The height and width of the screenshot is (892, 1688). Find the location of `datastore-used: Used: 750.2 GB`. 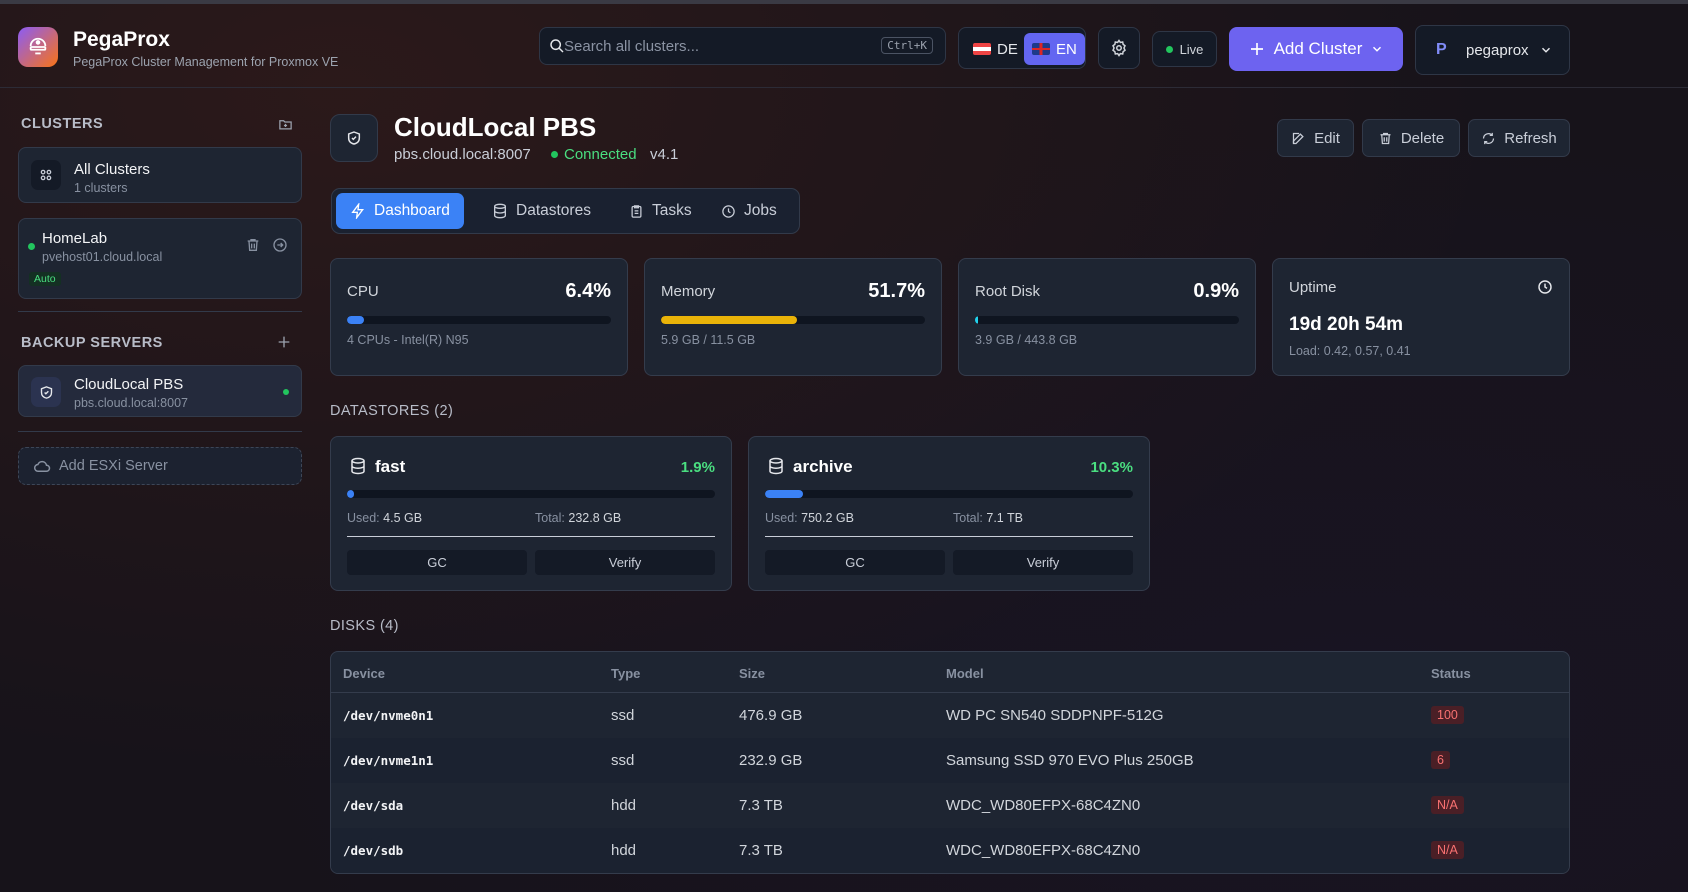

datastore-used: Used: 750.2 GB is located at coordinates (809, 518).